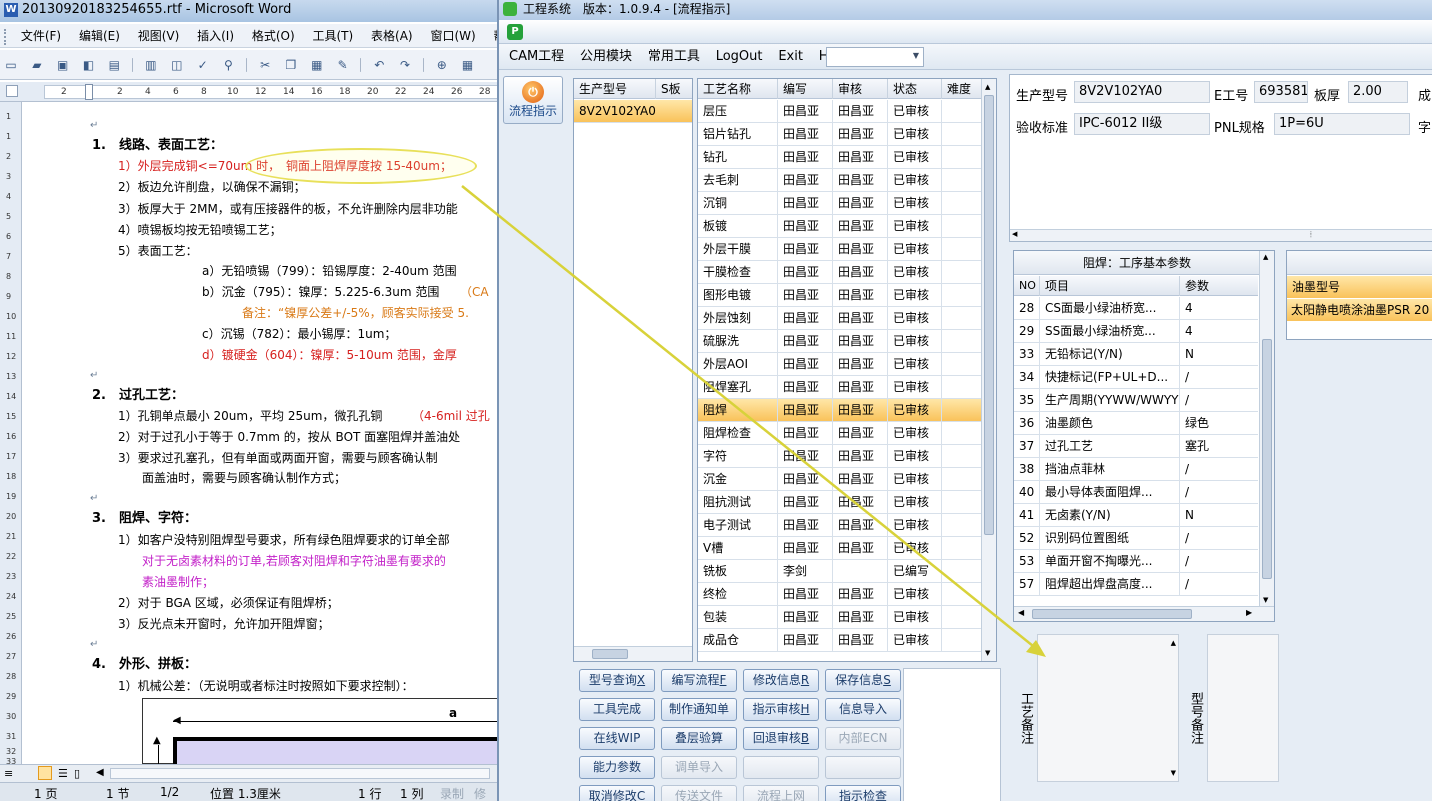 The image size is (1432, 801). What do you see at coordinates (781, 738) in the screenshot?
I see `action-button: 回退审核B` at bounding box center [781, 738].